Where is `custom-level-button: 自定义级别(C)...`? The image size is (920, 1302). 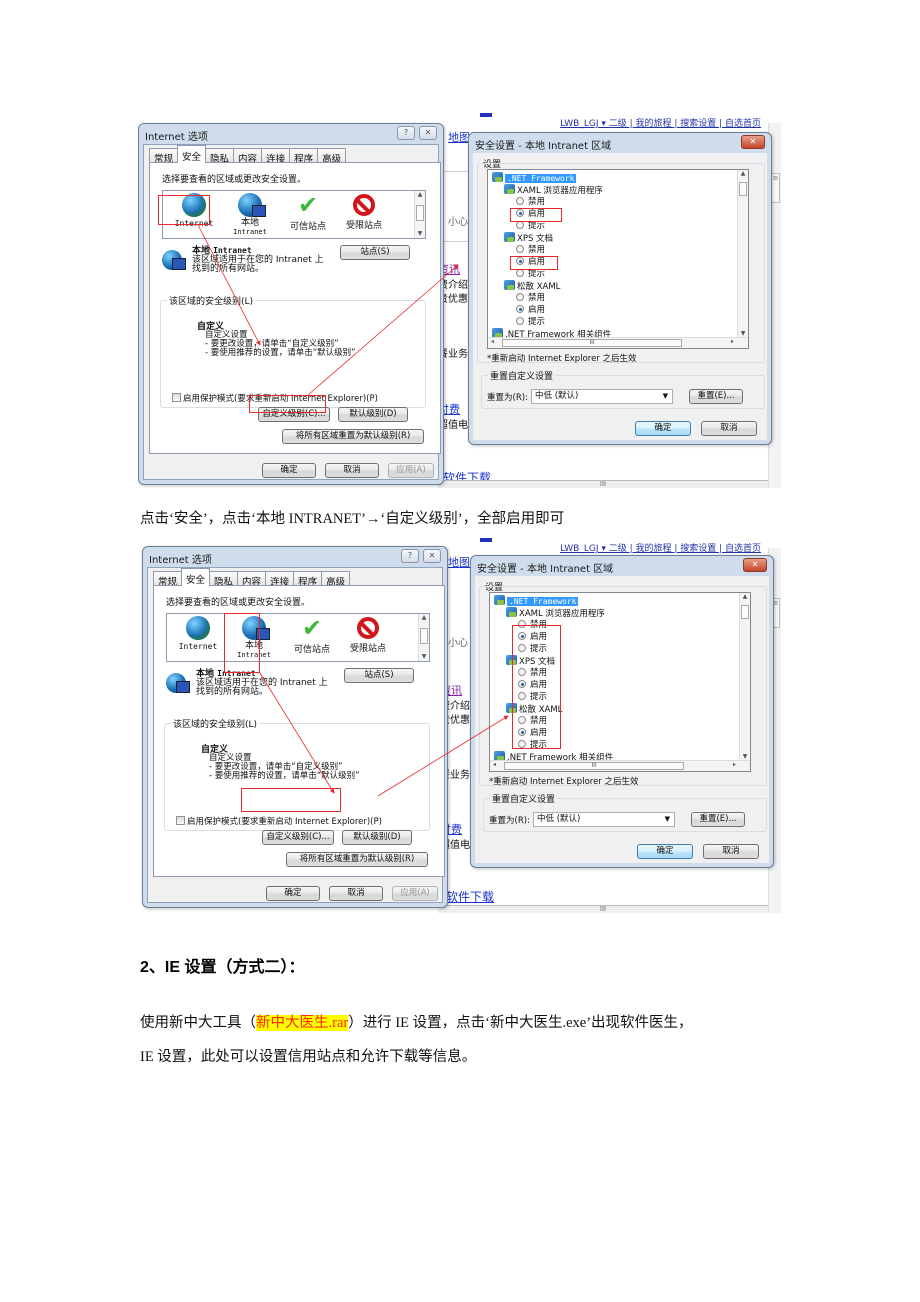 custom-level-button: 自定义级别(C)... is located at coordinates (294, 414).